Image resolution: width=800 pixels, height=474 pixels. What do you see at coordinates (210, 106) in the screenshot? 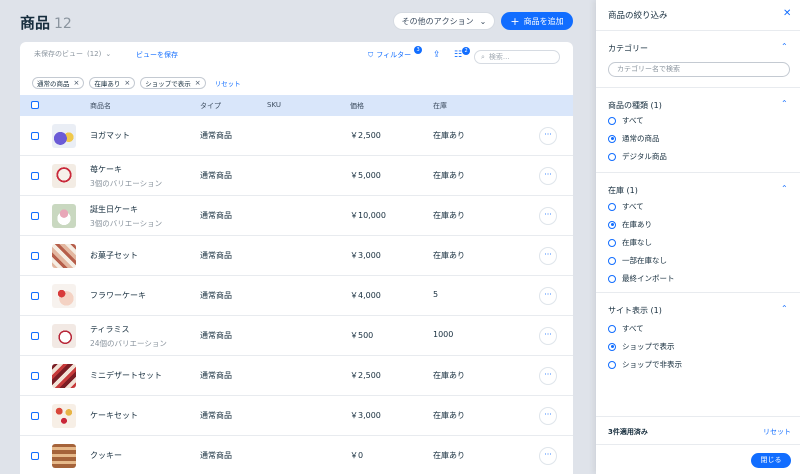
I see `column-header-type: タイプ` at bounding box center [210, 106].